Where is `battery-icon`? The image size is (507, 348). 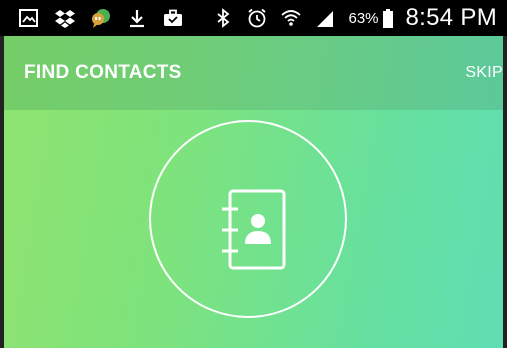
battery-icon is located at coordinates (388, 18).